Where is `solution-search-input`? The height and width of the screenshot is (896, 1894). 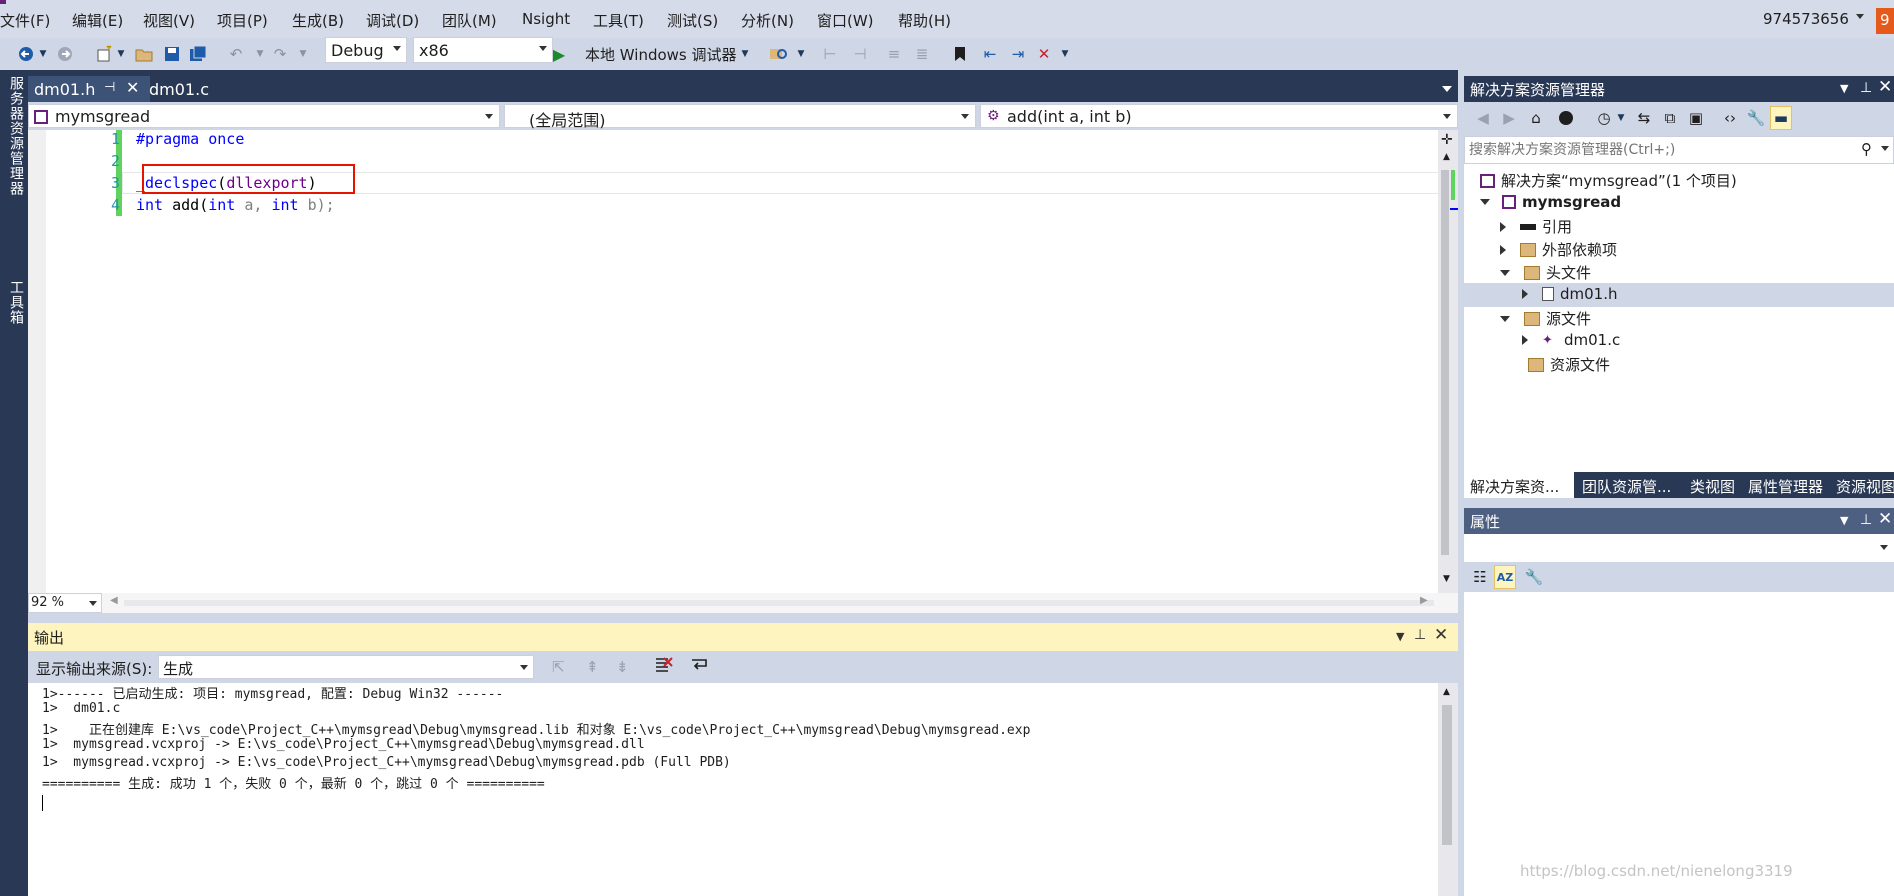
solution-search-input is located at coordinates (1659, 150).